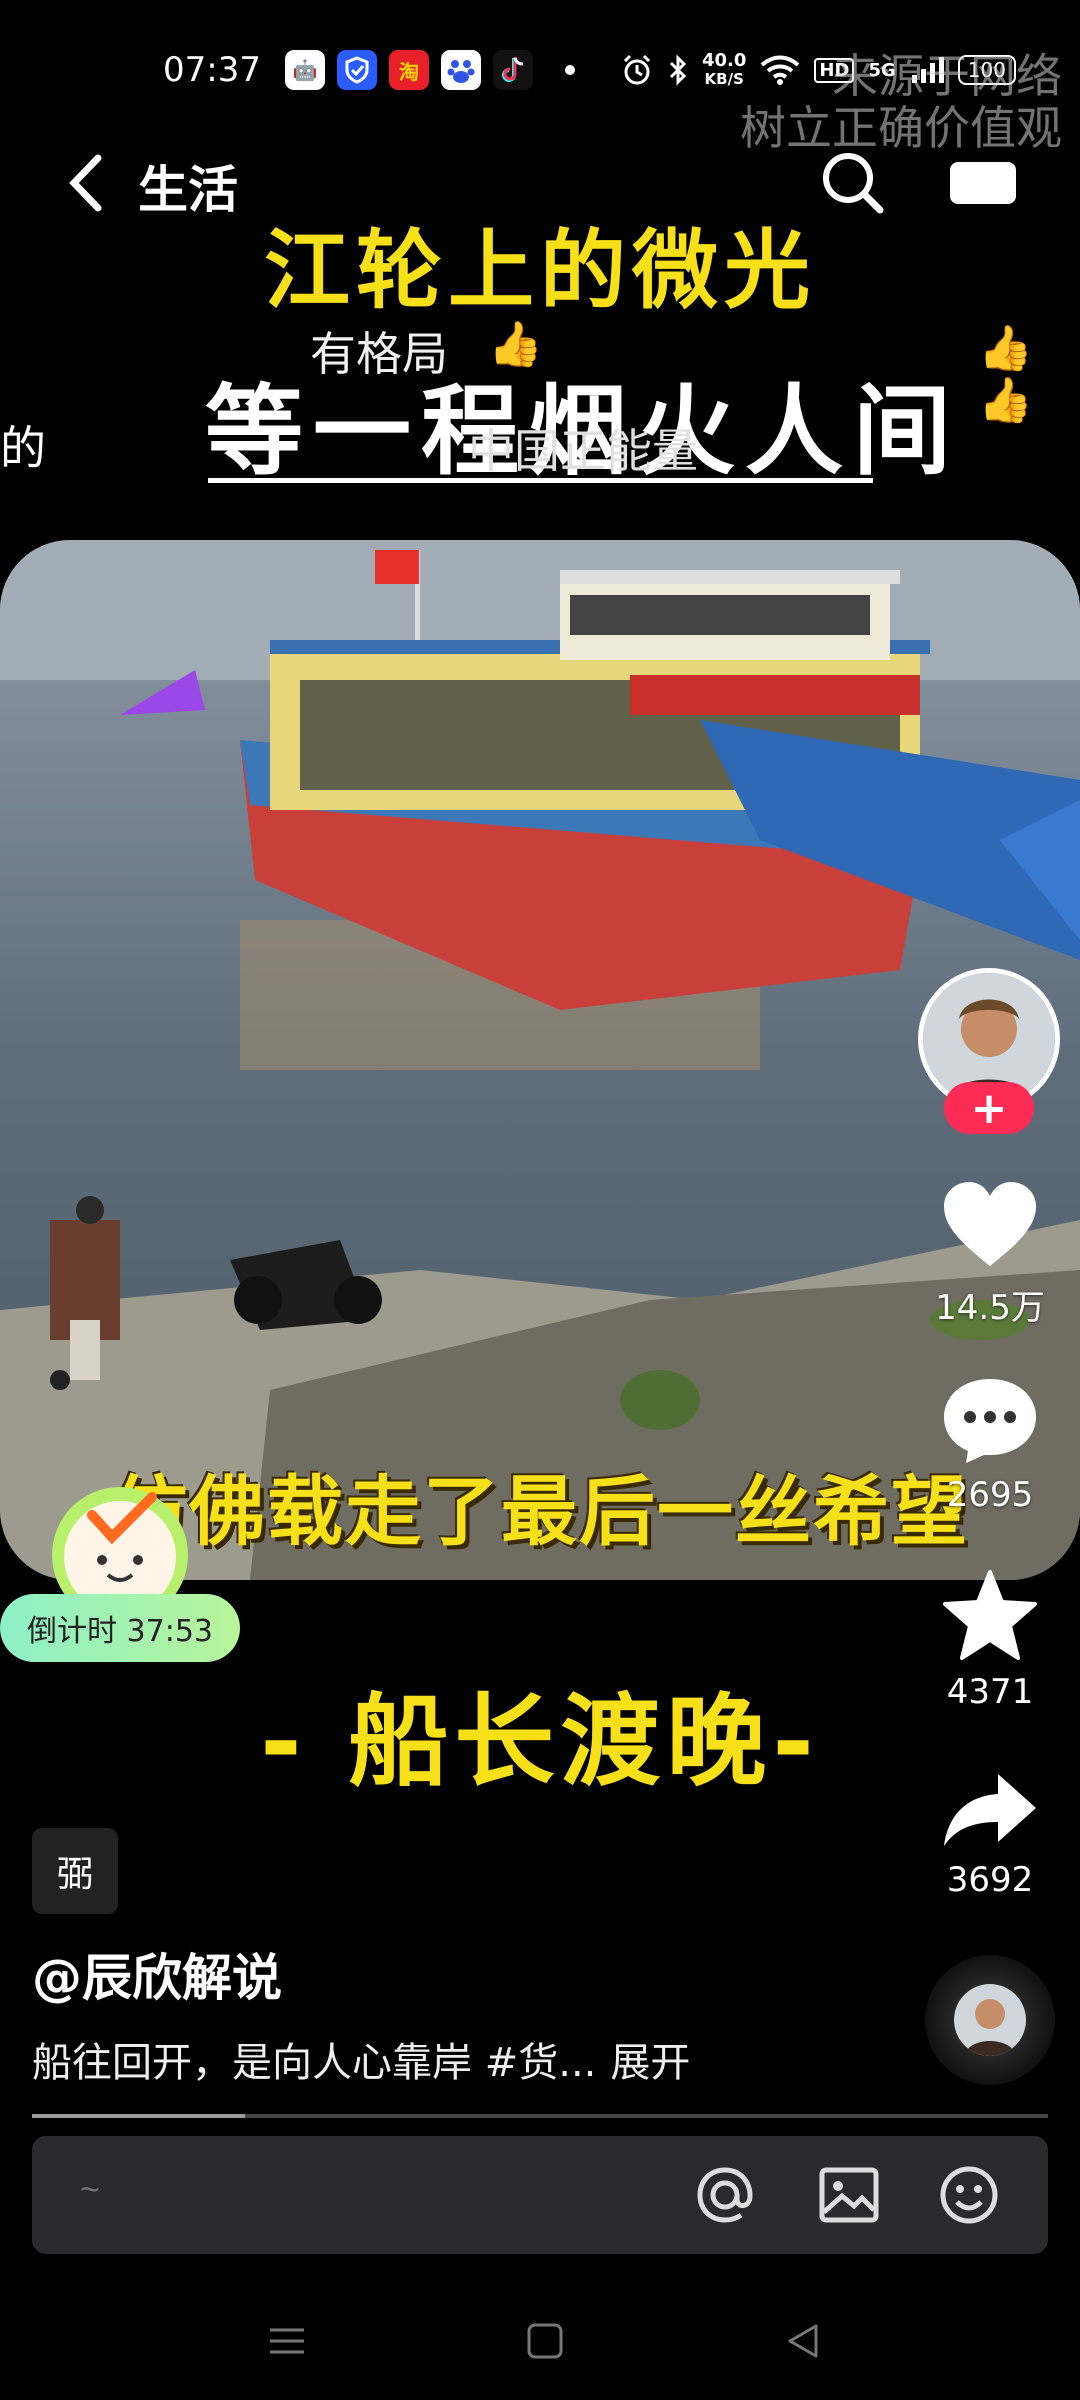  I want to click on comment-icon, so click(990, 1421).